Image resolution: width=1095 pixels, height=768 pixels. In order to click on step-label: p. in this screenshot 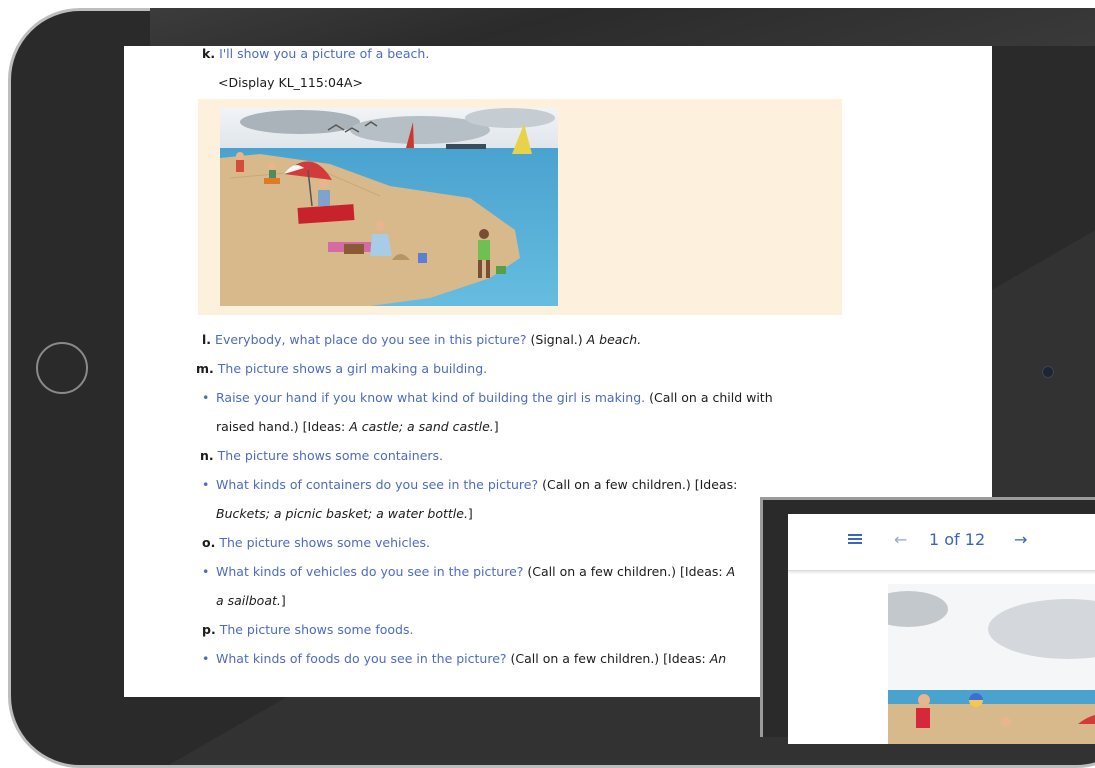, I will do `click(209, 629)`.